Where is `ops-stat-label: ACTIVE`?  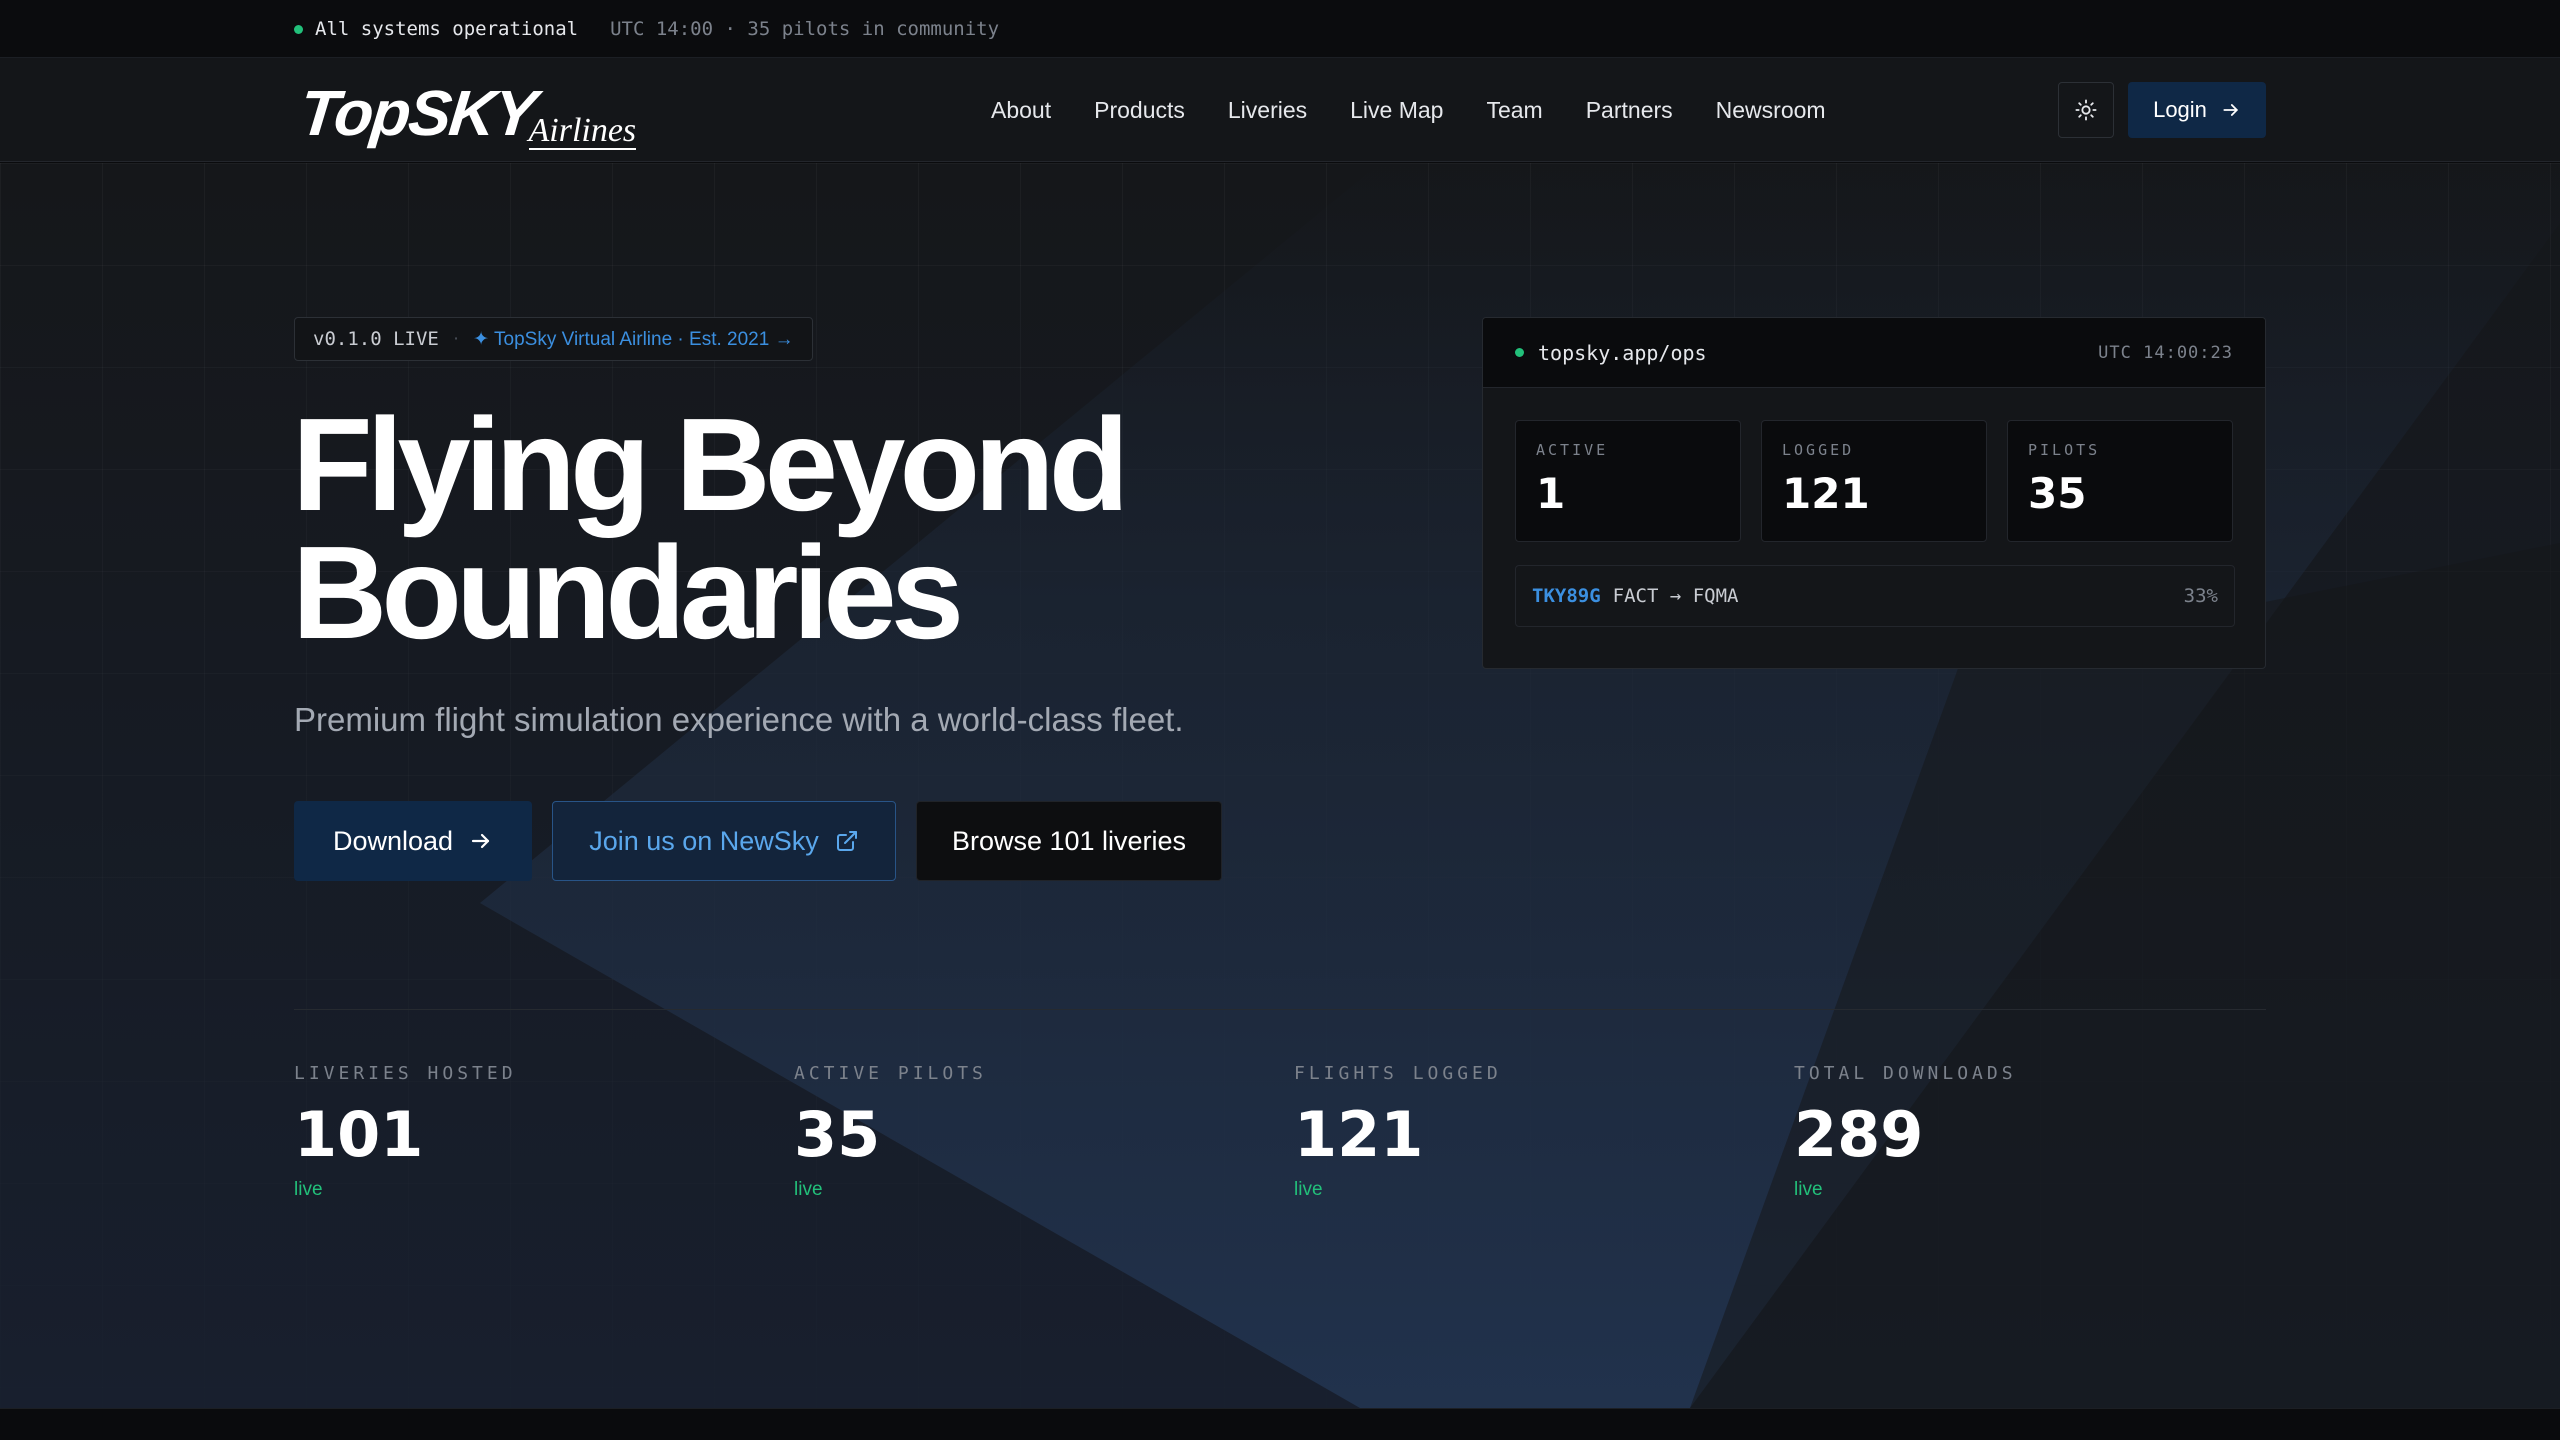 ops-stat-label: ACTIVE is located at coordinates (1572, 450).